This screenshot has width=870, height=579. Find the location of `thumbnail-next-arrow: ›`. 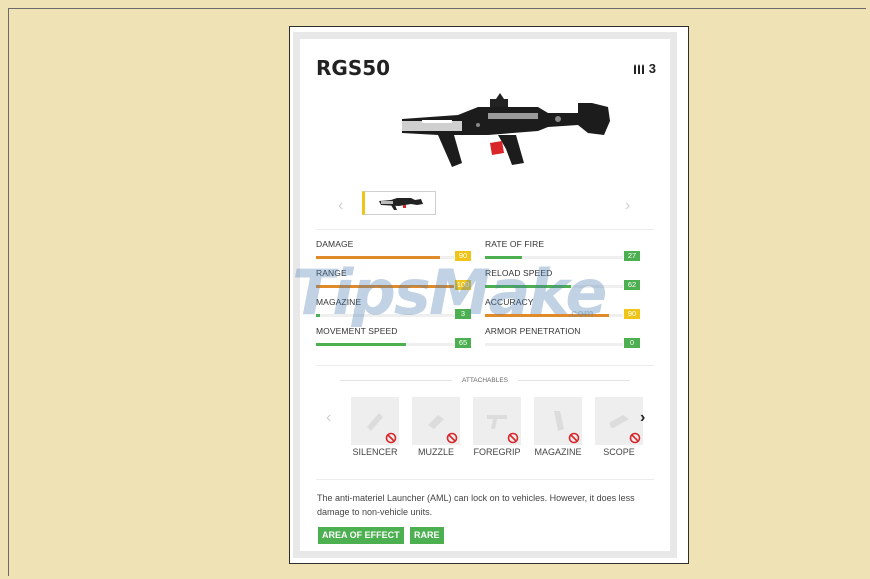

thumbnail-next-arrow: › is located at coordinates (627, 206).